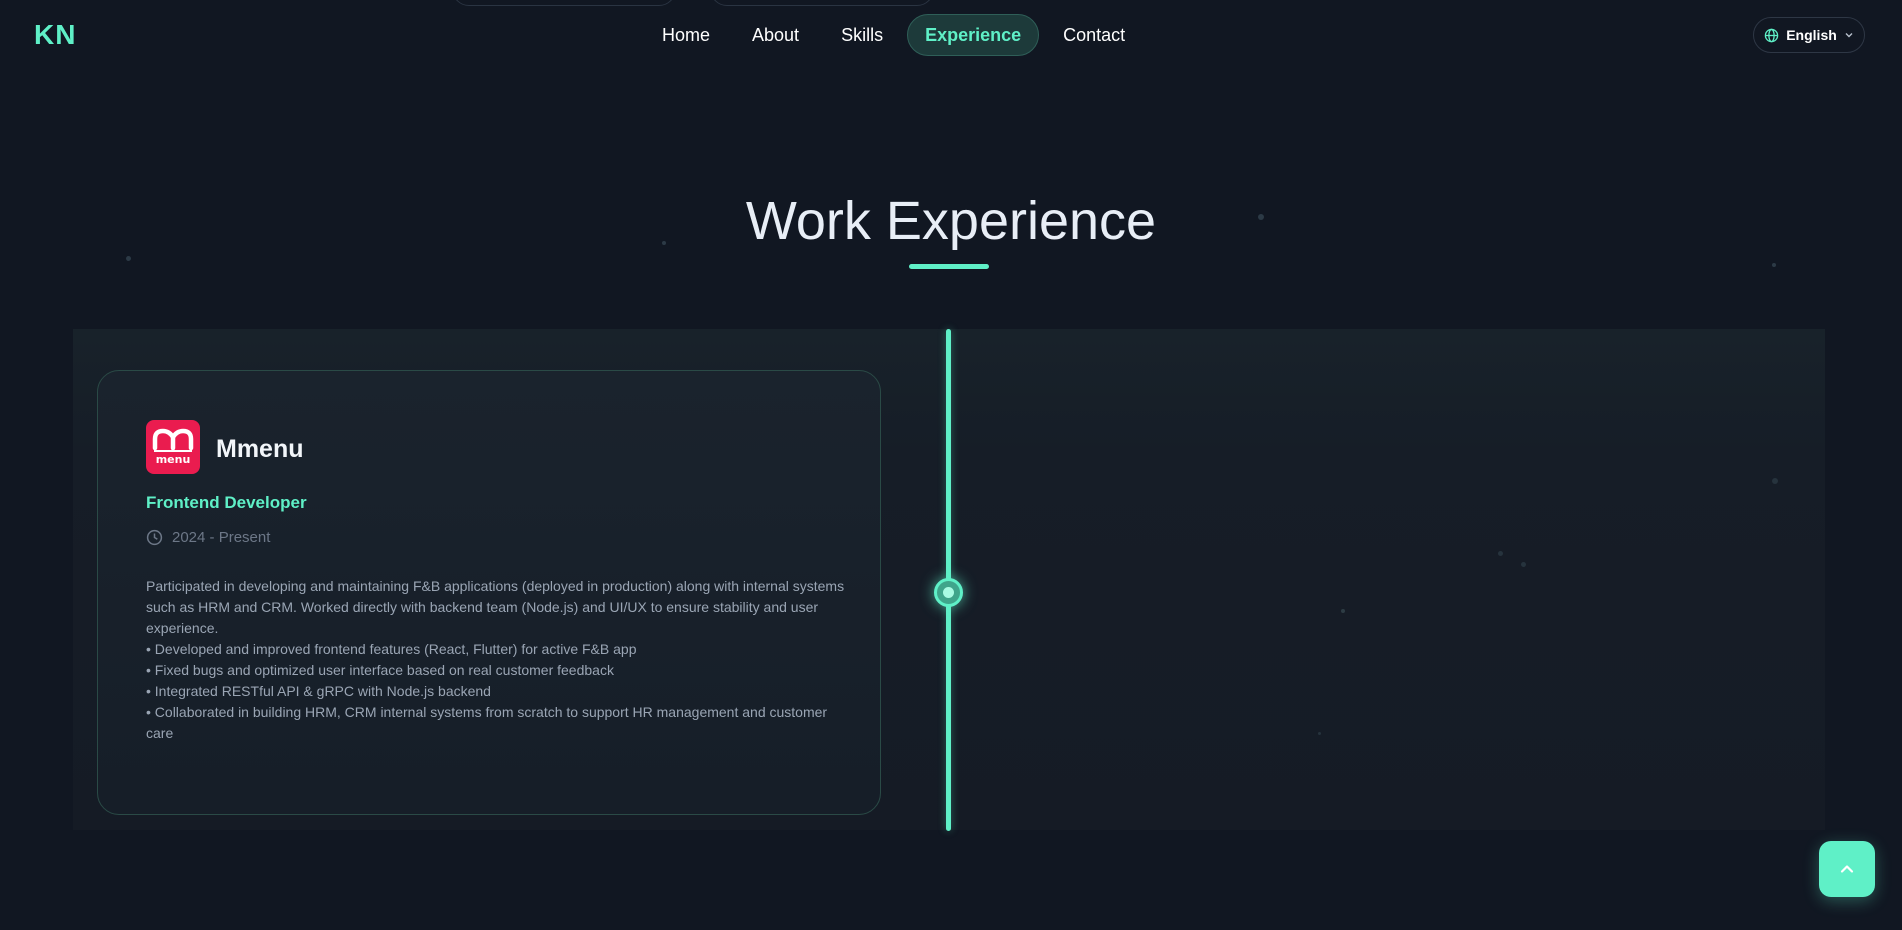  I want to click on section-title: Work Experience, so click(951, 221).